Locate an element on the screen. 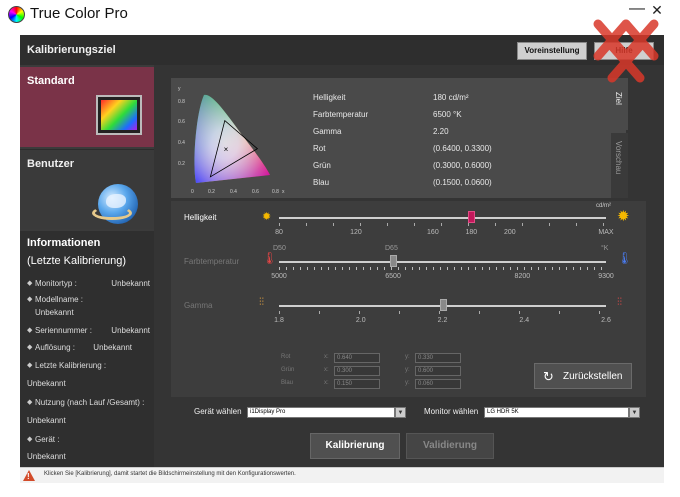 The width and height of the screenshot is (680, 497). cie-y-tick: 0.2 is located at coordinates (181, 164).